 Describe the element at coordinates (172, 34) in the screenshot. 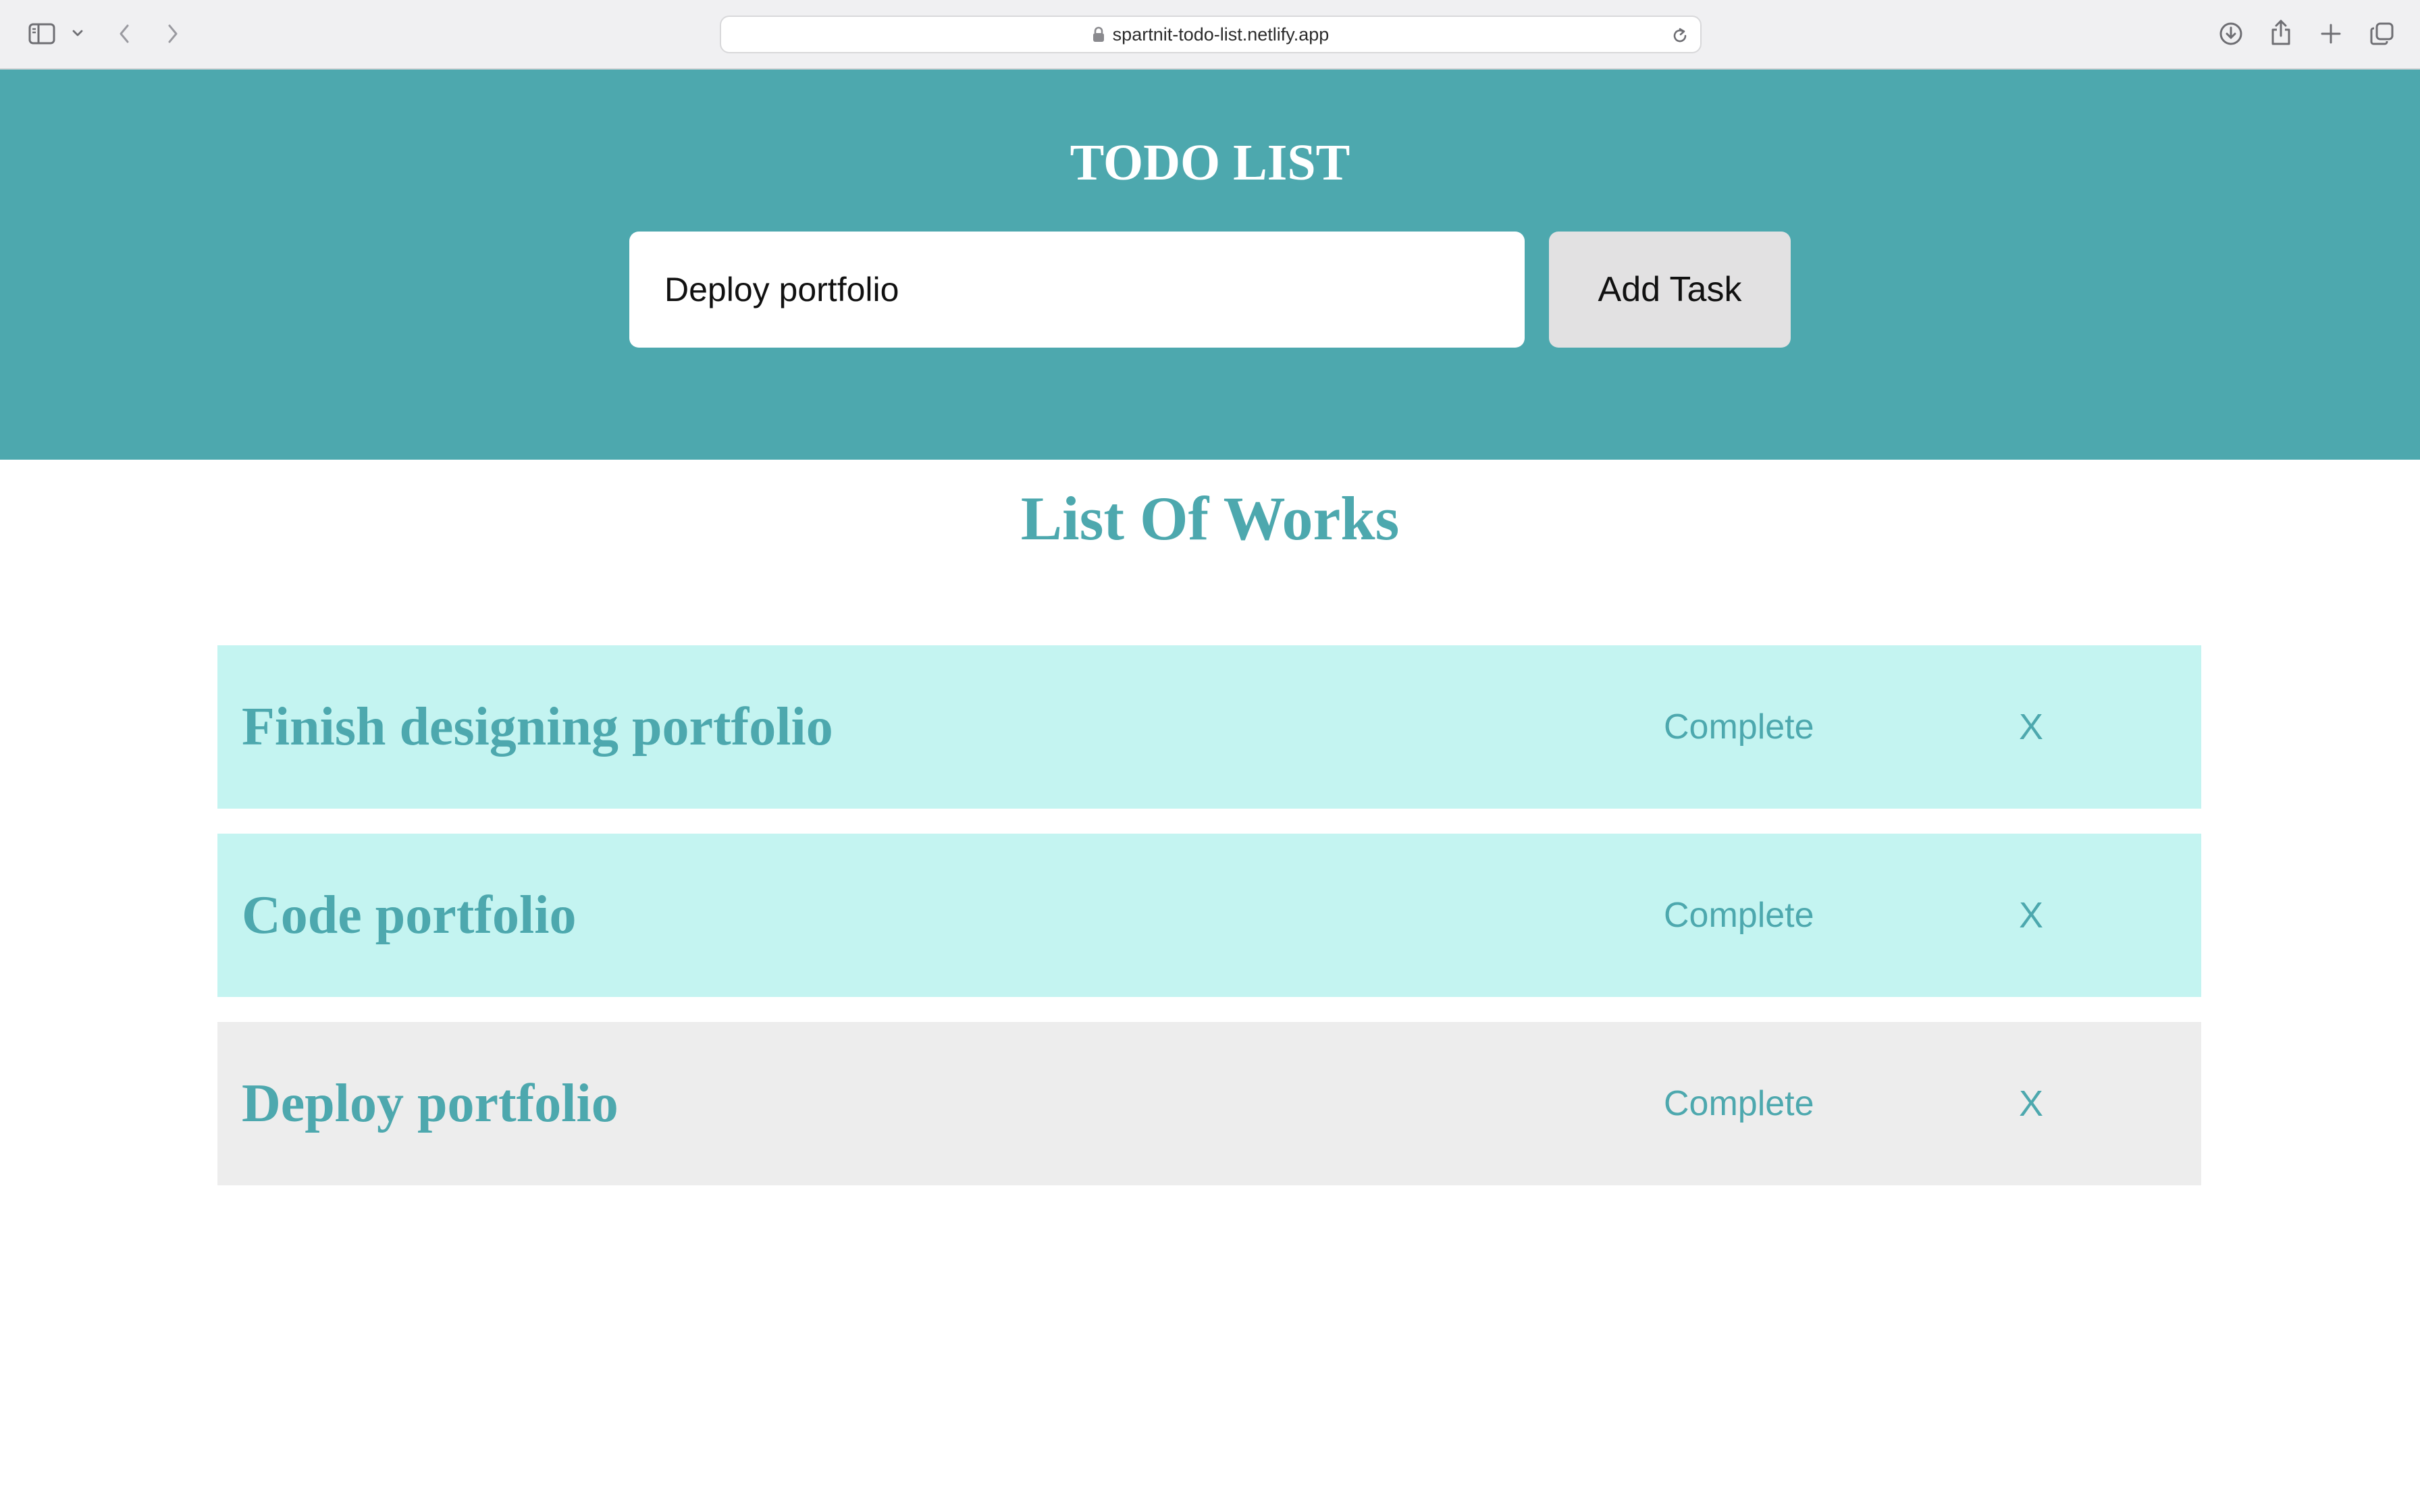

I see `forward-icon` at that location.